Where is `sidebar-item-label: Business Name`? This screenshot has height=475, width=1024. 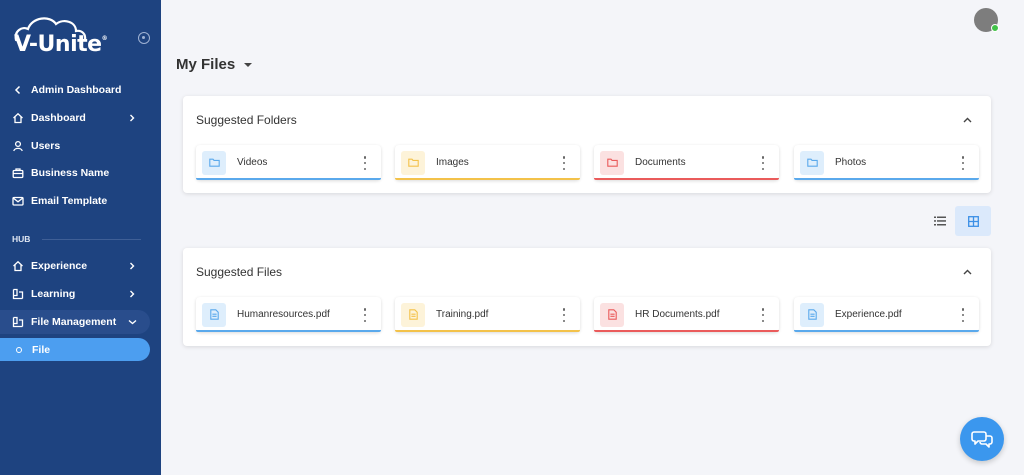
sidebar-item-label: Business Name is located at coordinates (70, 173).